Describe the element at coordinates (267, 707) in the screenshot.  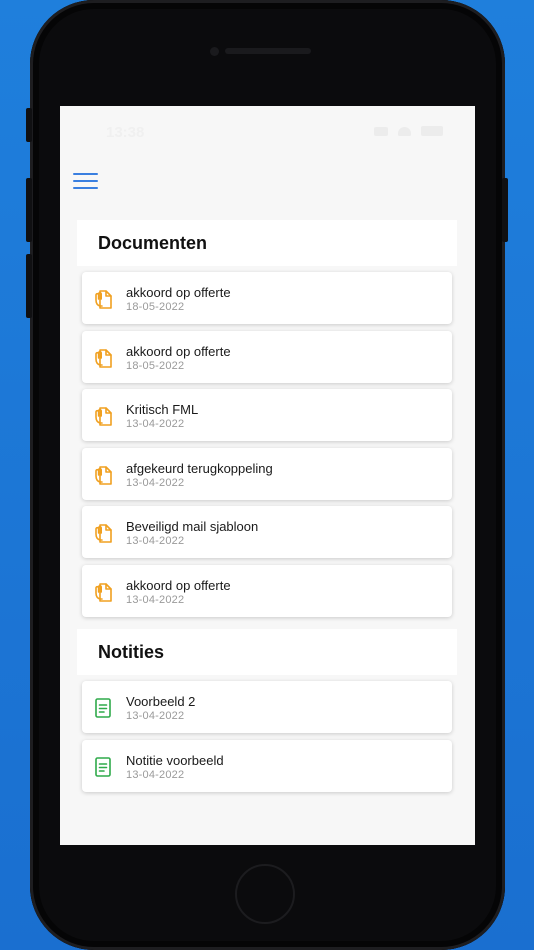
I see `note-item: Voorbeeld 2 13-04-2022` at that location.